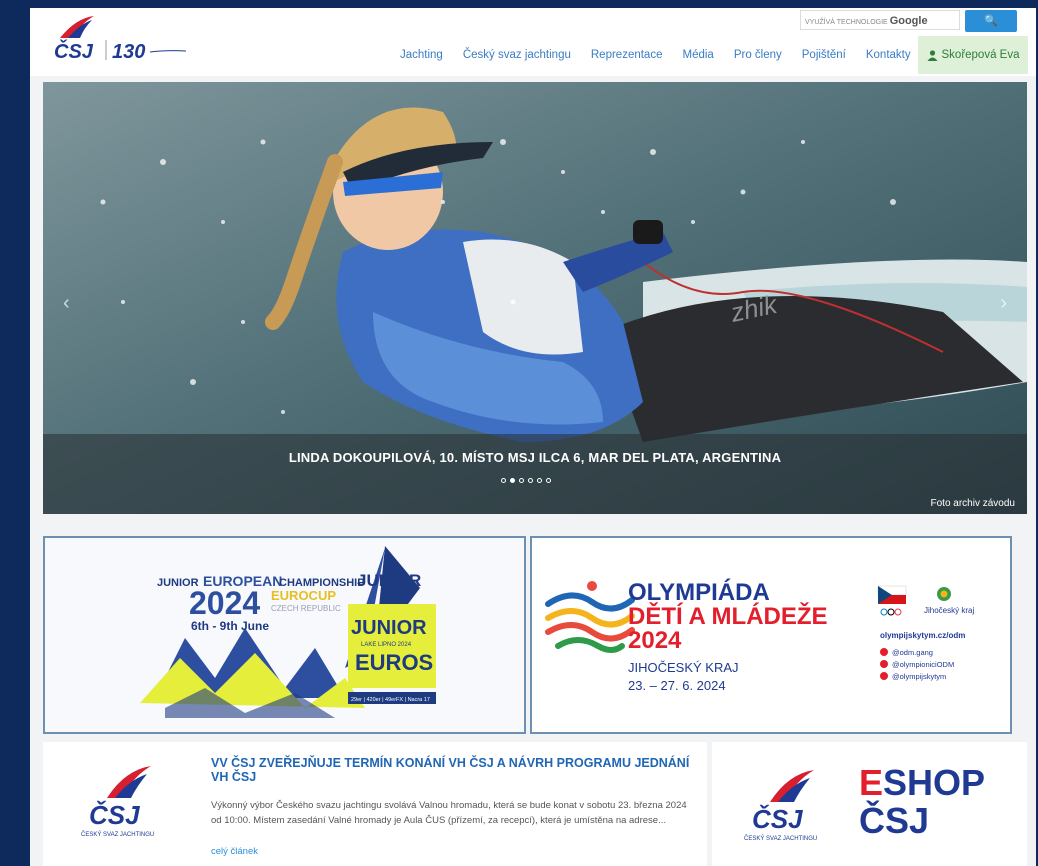  I want to click on euros-dates: 6th - 9th June, so click(230, 626).